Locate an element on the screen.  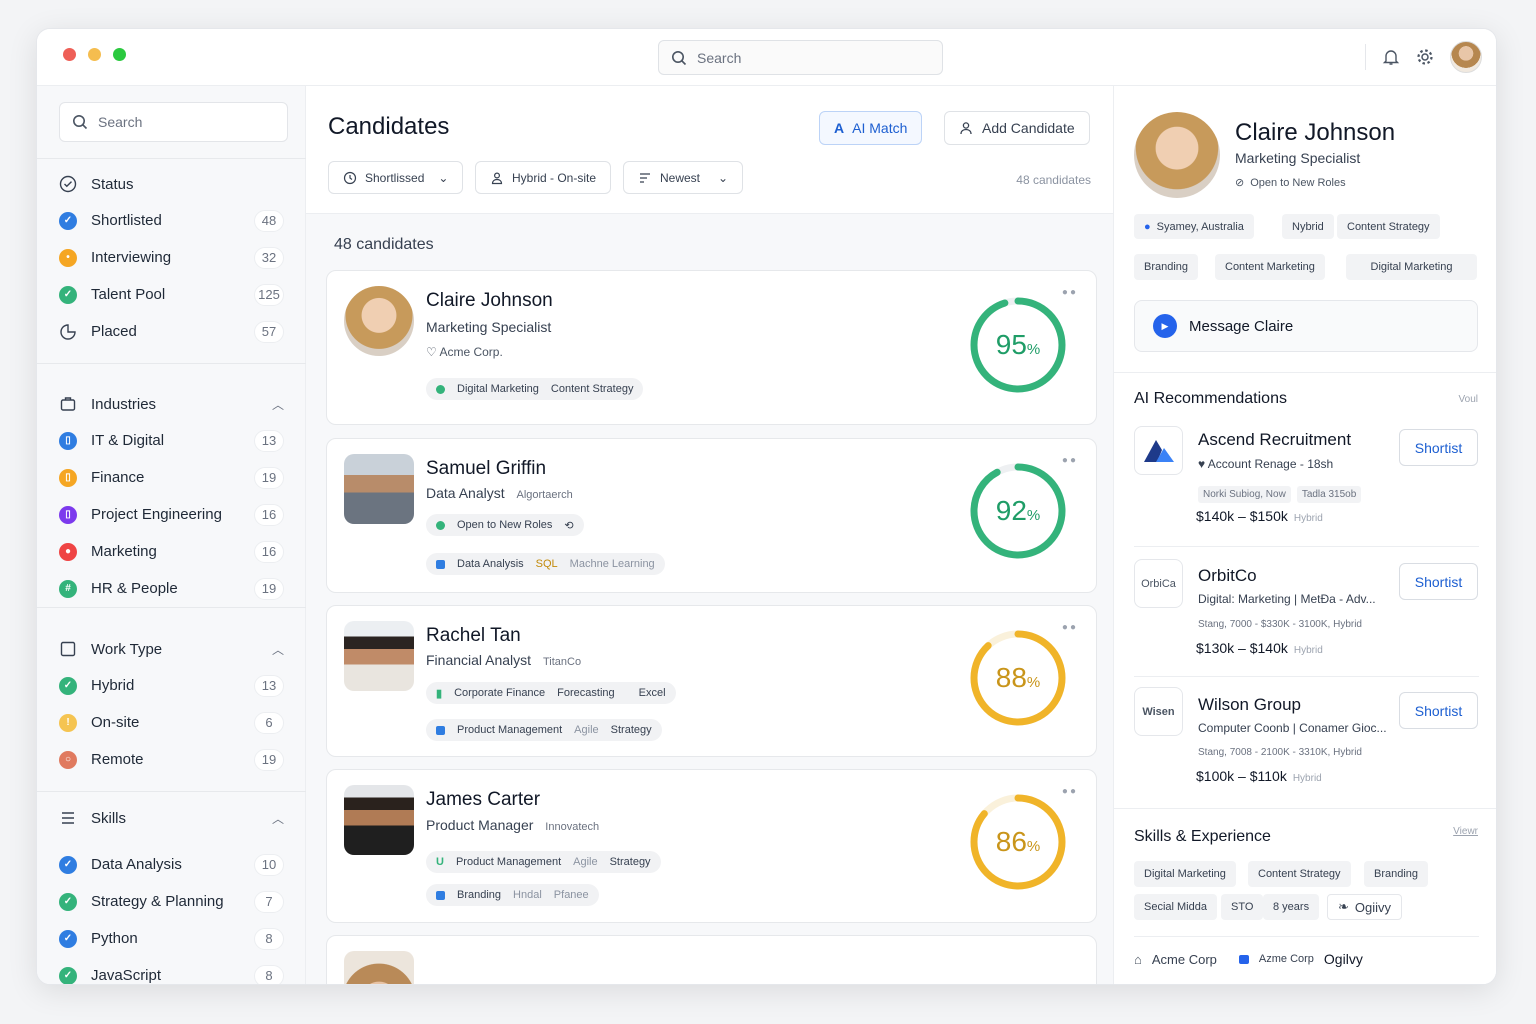
skill-item-strategy: ✓ Strategy & Planning 7 is located at coordinates (171, 901).